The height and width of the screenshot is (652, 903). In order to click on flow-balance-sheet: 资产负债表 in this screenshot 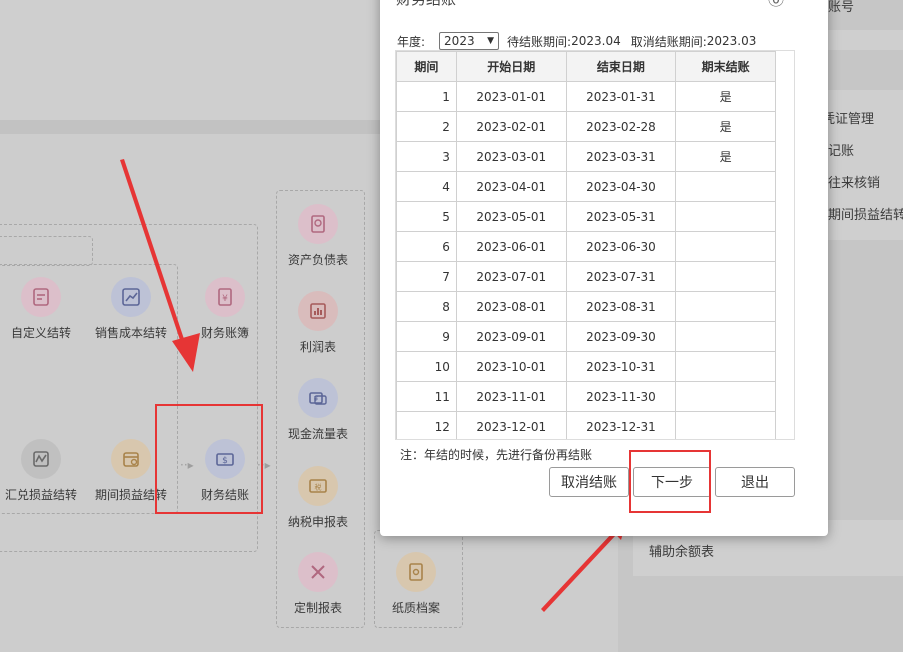, I will do `click(318, 236)`.